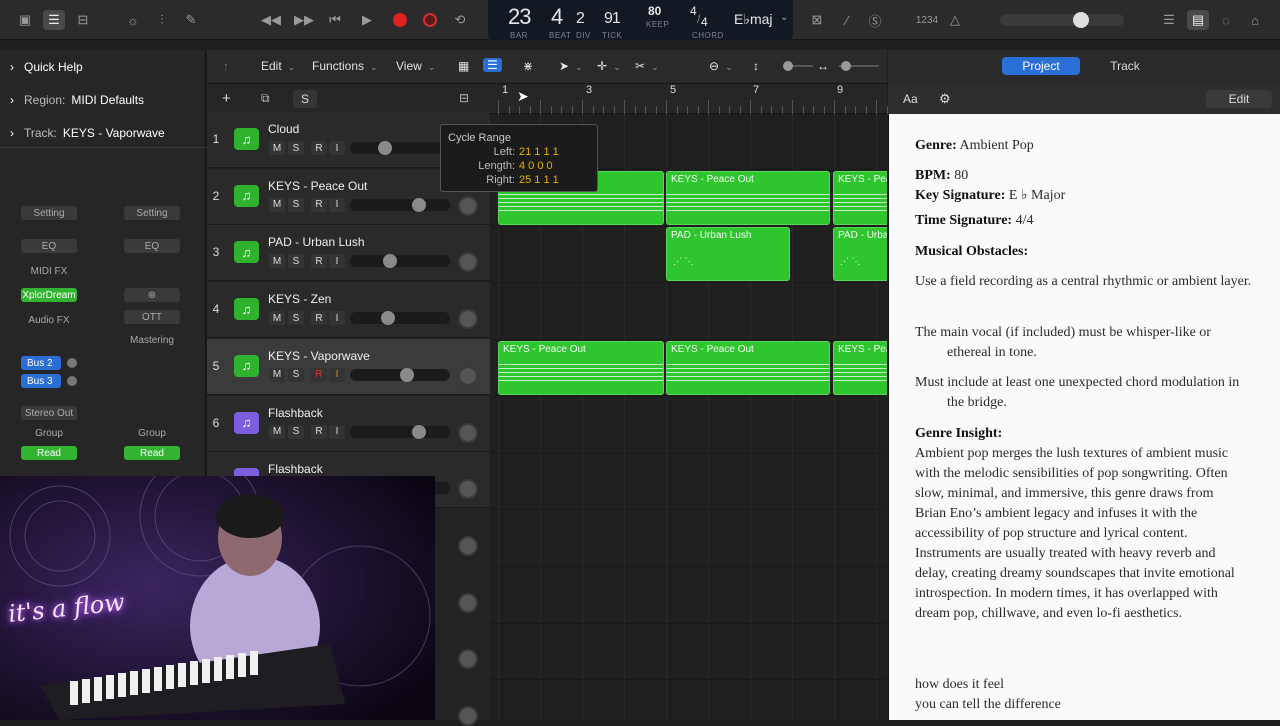 The height and width of the screenshot is (726, 1280). What do you see at coordinates (72, 381) in the screenshot?
I see `send-knob` at bounding box center [72, 381].